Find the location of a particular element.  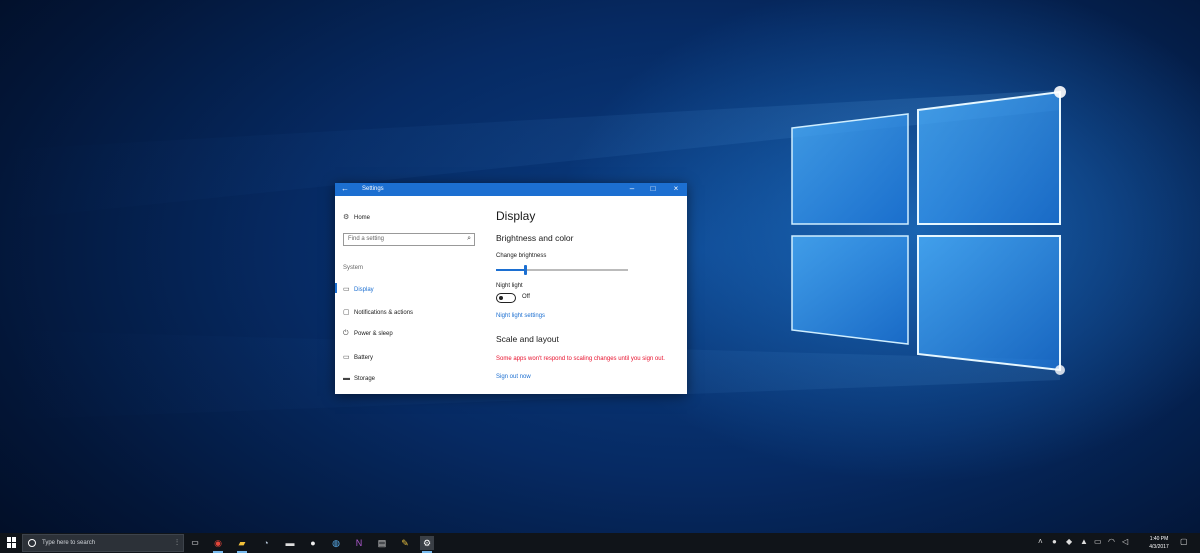

task-view-icon: ▭ is located at coordinates (195, 543).